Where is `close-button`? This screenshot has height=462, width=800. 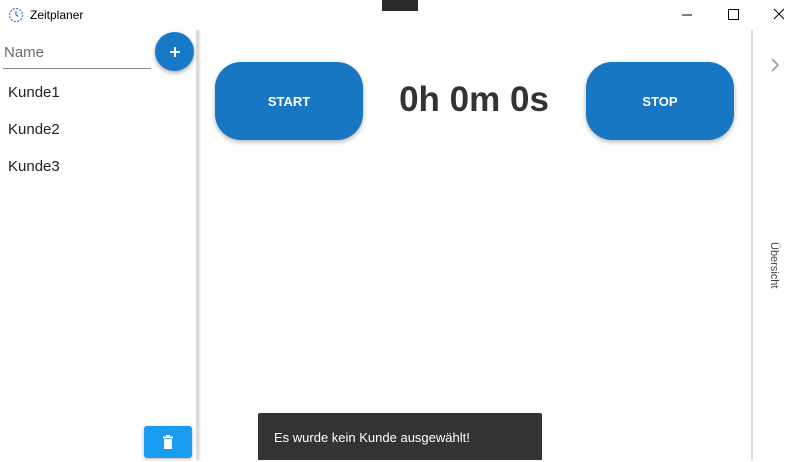
close-button is located at coordinates (778, 15).